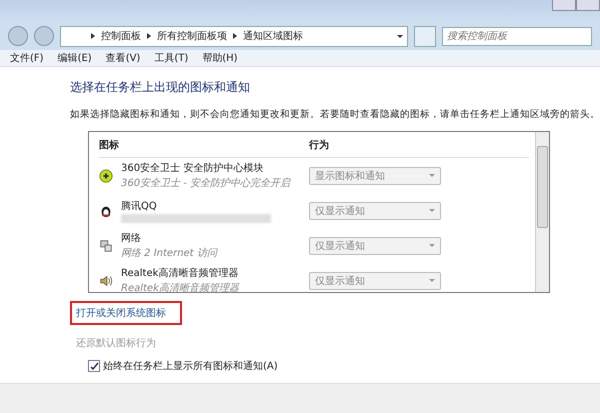 This screenshot has width=600, height=413. What do you see at coordinates (335, 114) in the screenshot?
I see `description: 如果选择隐藏图标和通知，则不会向您通知更改和更新。若要随时查看隐藏的图标，请单击任务栏上通知区域旁的箭头。` at bounding box center [335, 114].